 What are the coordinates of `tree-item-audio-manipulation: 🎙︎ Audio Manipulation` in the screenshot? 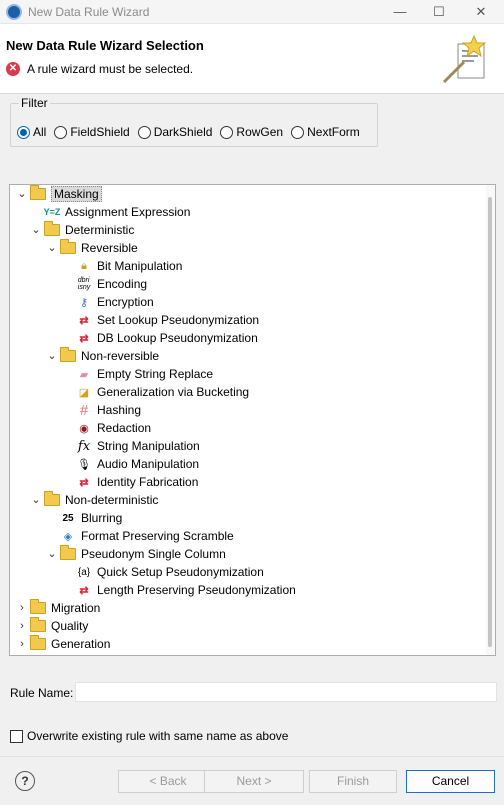 It's located at (130, 464).